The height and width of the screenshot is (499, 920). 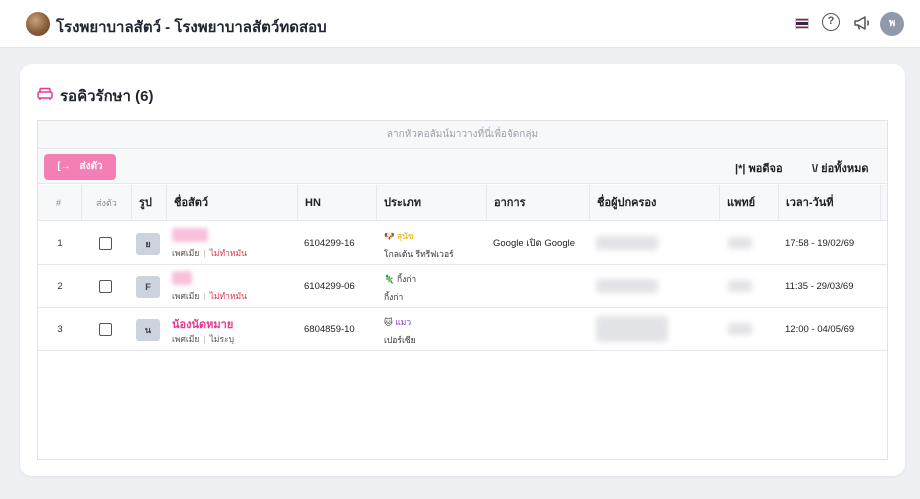 What do you see at coordinates (820, 243) in the screenshot?
I see `queue-datetime: 17:58 - 19/02/69` at bounding box center [820, 243].